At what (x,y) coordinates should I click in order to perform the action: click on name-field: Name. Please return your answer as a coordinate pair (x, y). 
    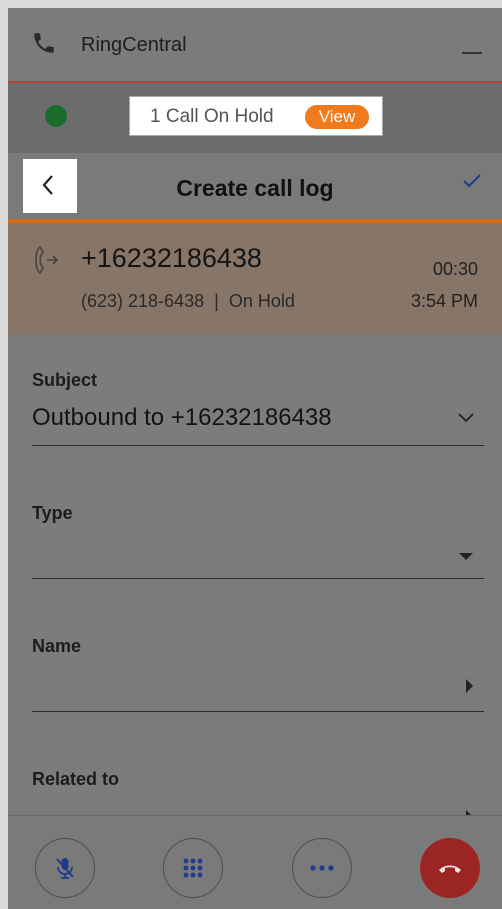
    Looking at the image, I should click on (258, 669).